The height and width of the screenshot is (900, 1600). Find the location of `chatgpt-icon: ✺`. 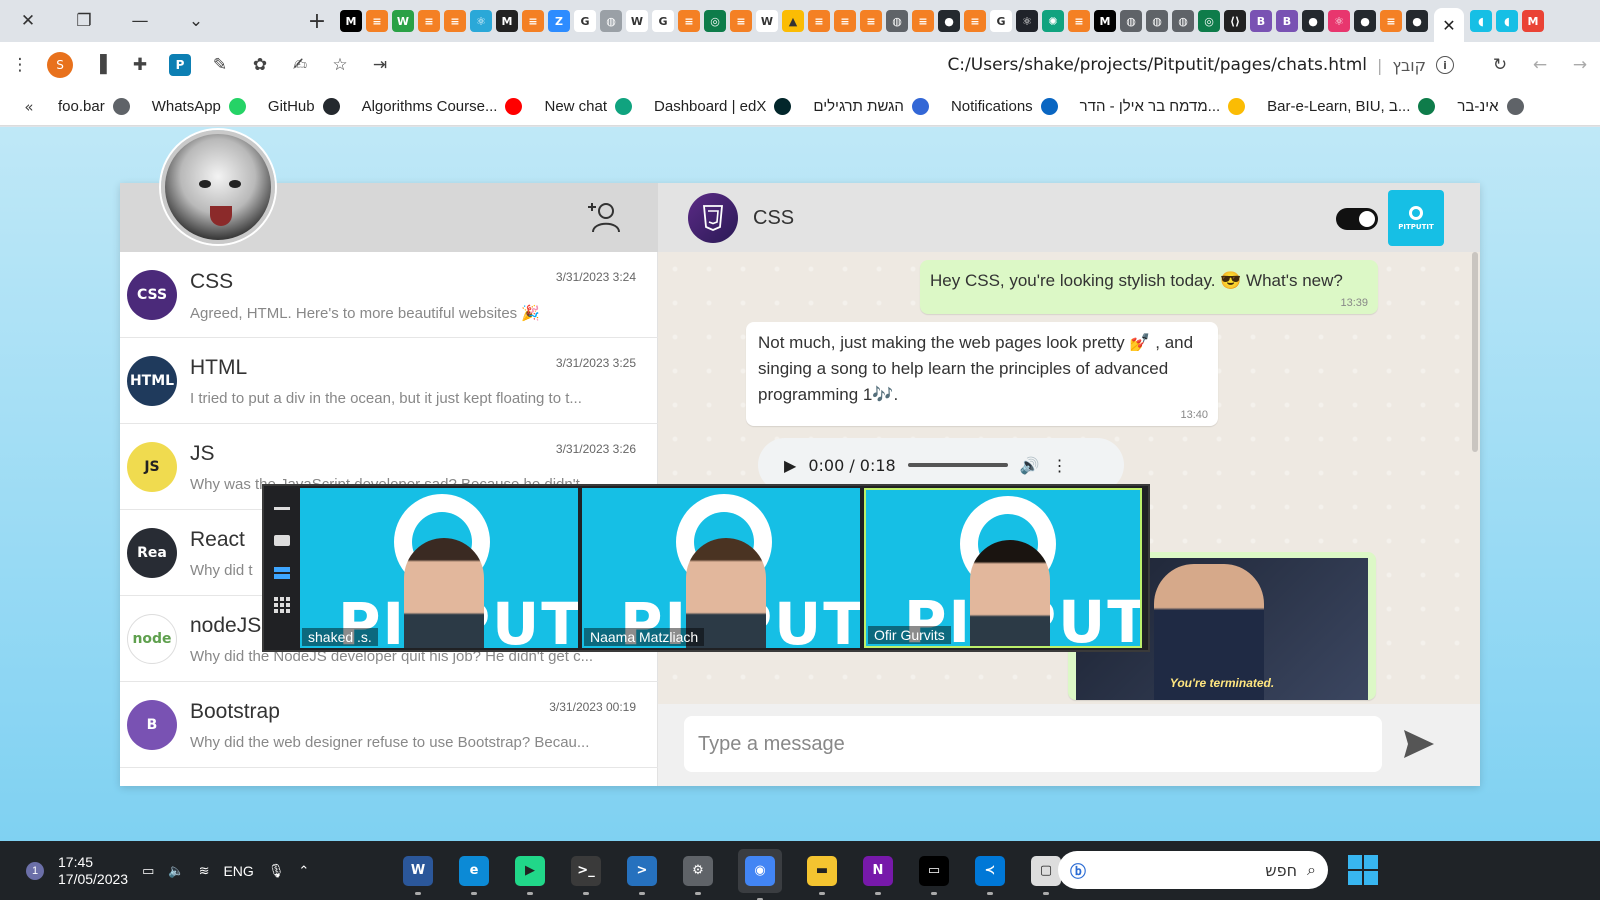

chatgpt-icon: ✺ is located at coordinates (1053, 21).